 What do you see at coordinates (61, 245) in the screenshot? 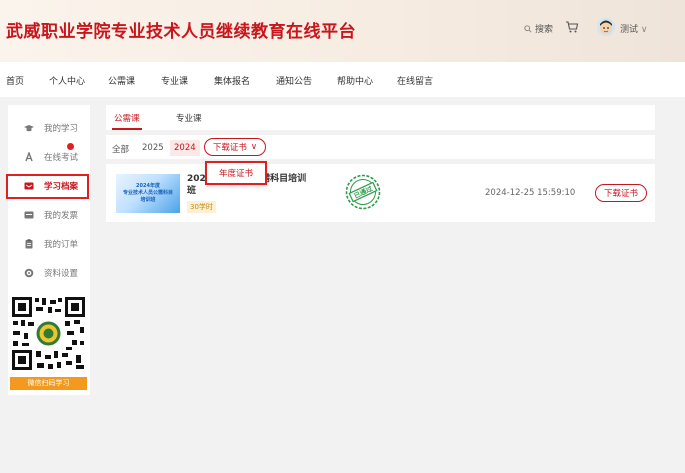
I see `sidebar-item-label: 我的订单` at bounding box center [61, 245].